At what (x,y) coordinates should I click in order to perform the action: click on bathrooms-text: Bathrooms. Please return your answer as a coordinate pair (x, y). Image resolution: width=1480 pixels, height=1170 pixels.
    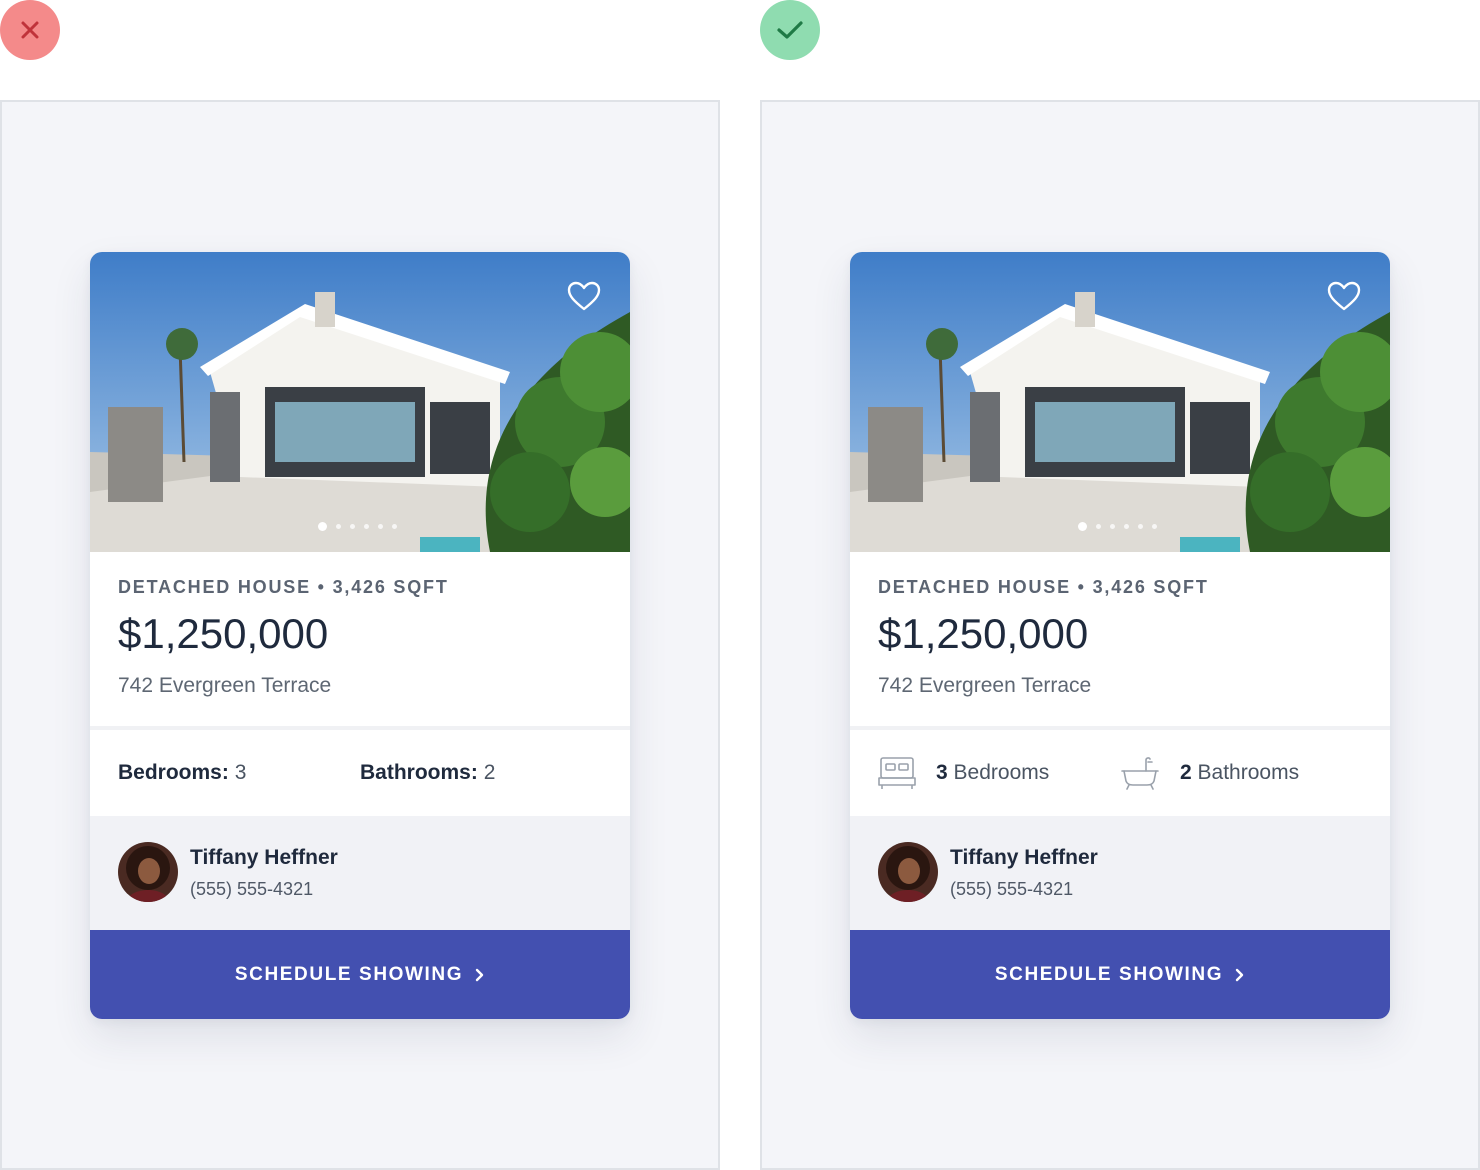
    Looking at the image, I should click on (1248, 772).